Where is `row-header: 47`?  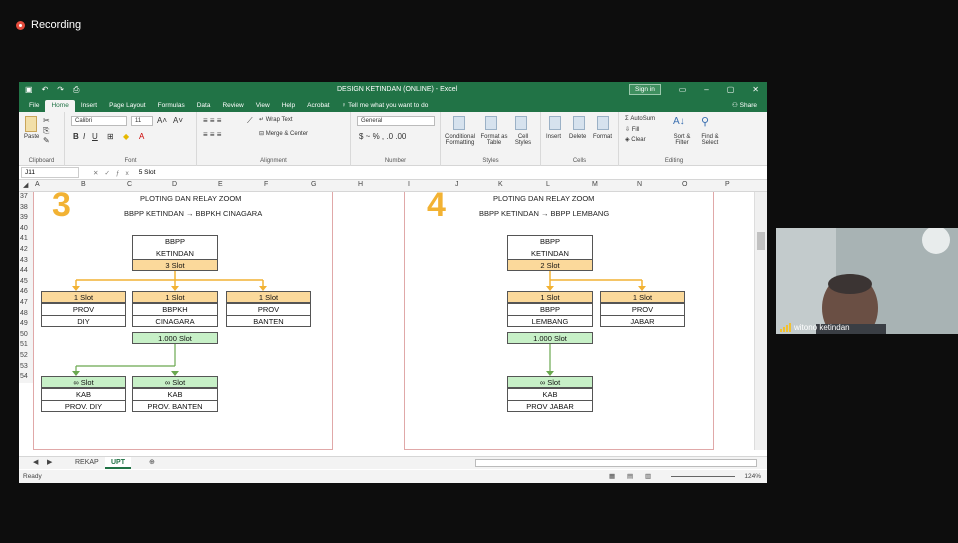
row-header: 47 is located at coordinates (26, 303).